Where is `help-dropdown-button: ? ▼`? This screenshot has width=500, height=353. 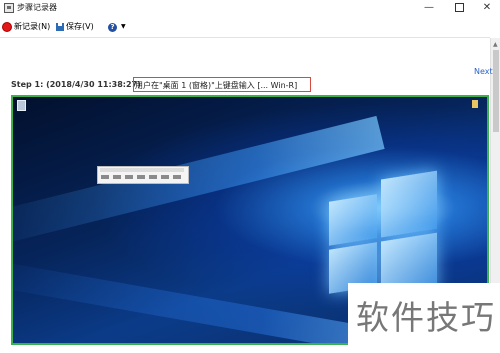
help-dropdown-button: ? ▼ is located at coordinates (117, 27).